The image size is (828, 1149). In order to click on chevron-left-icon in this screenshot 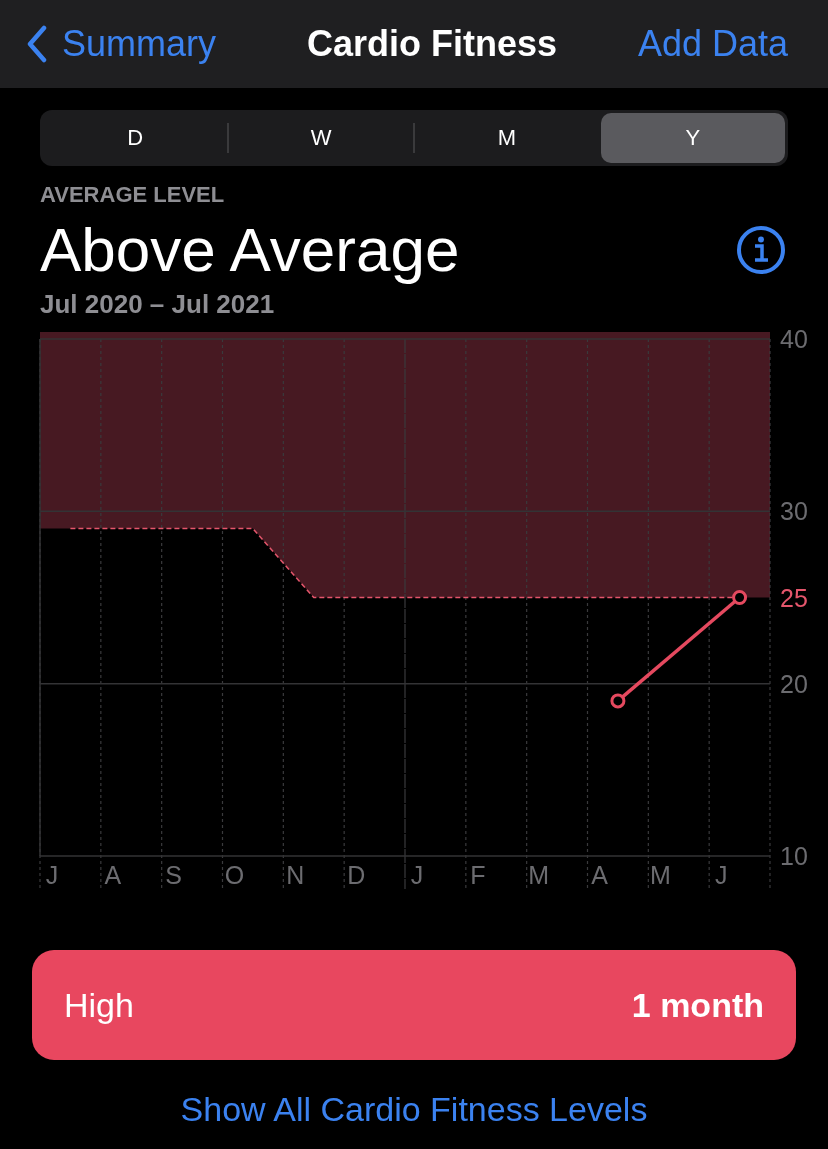, I will do `click(37, 44)`.